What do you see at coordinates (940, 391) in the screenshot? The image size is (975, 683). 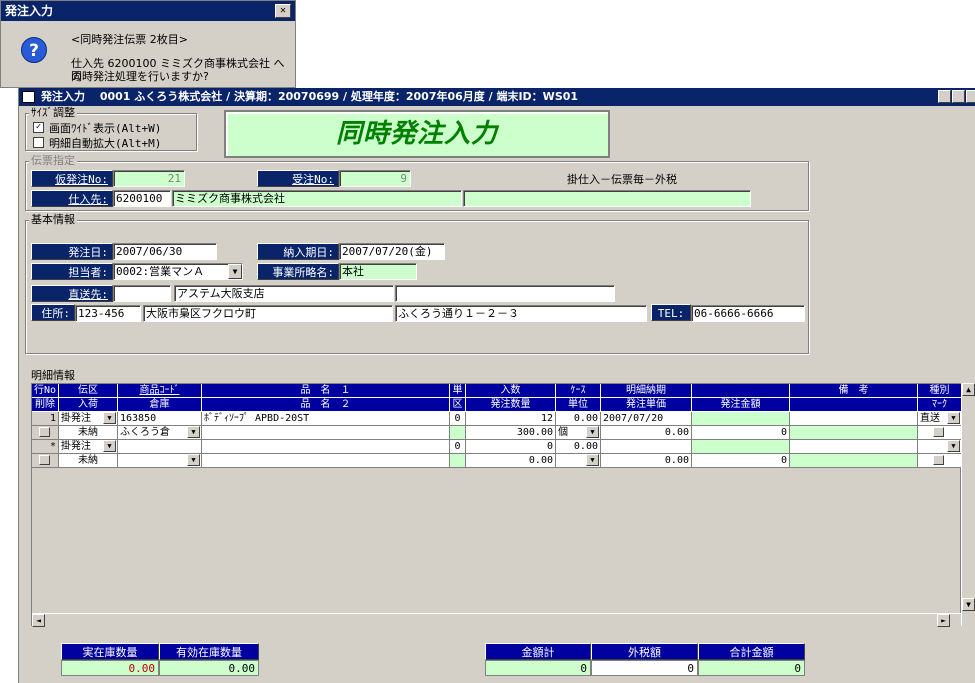 I see `col-header-kind: 種別` at bounding box center [940, 391].